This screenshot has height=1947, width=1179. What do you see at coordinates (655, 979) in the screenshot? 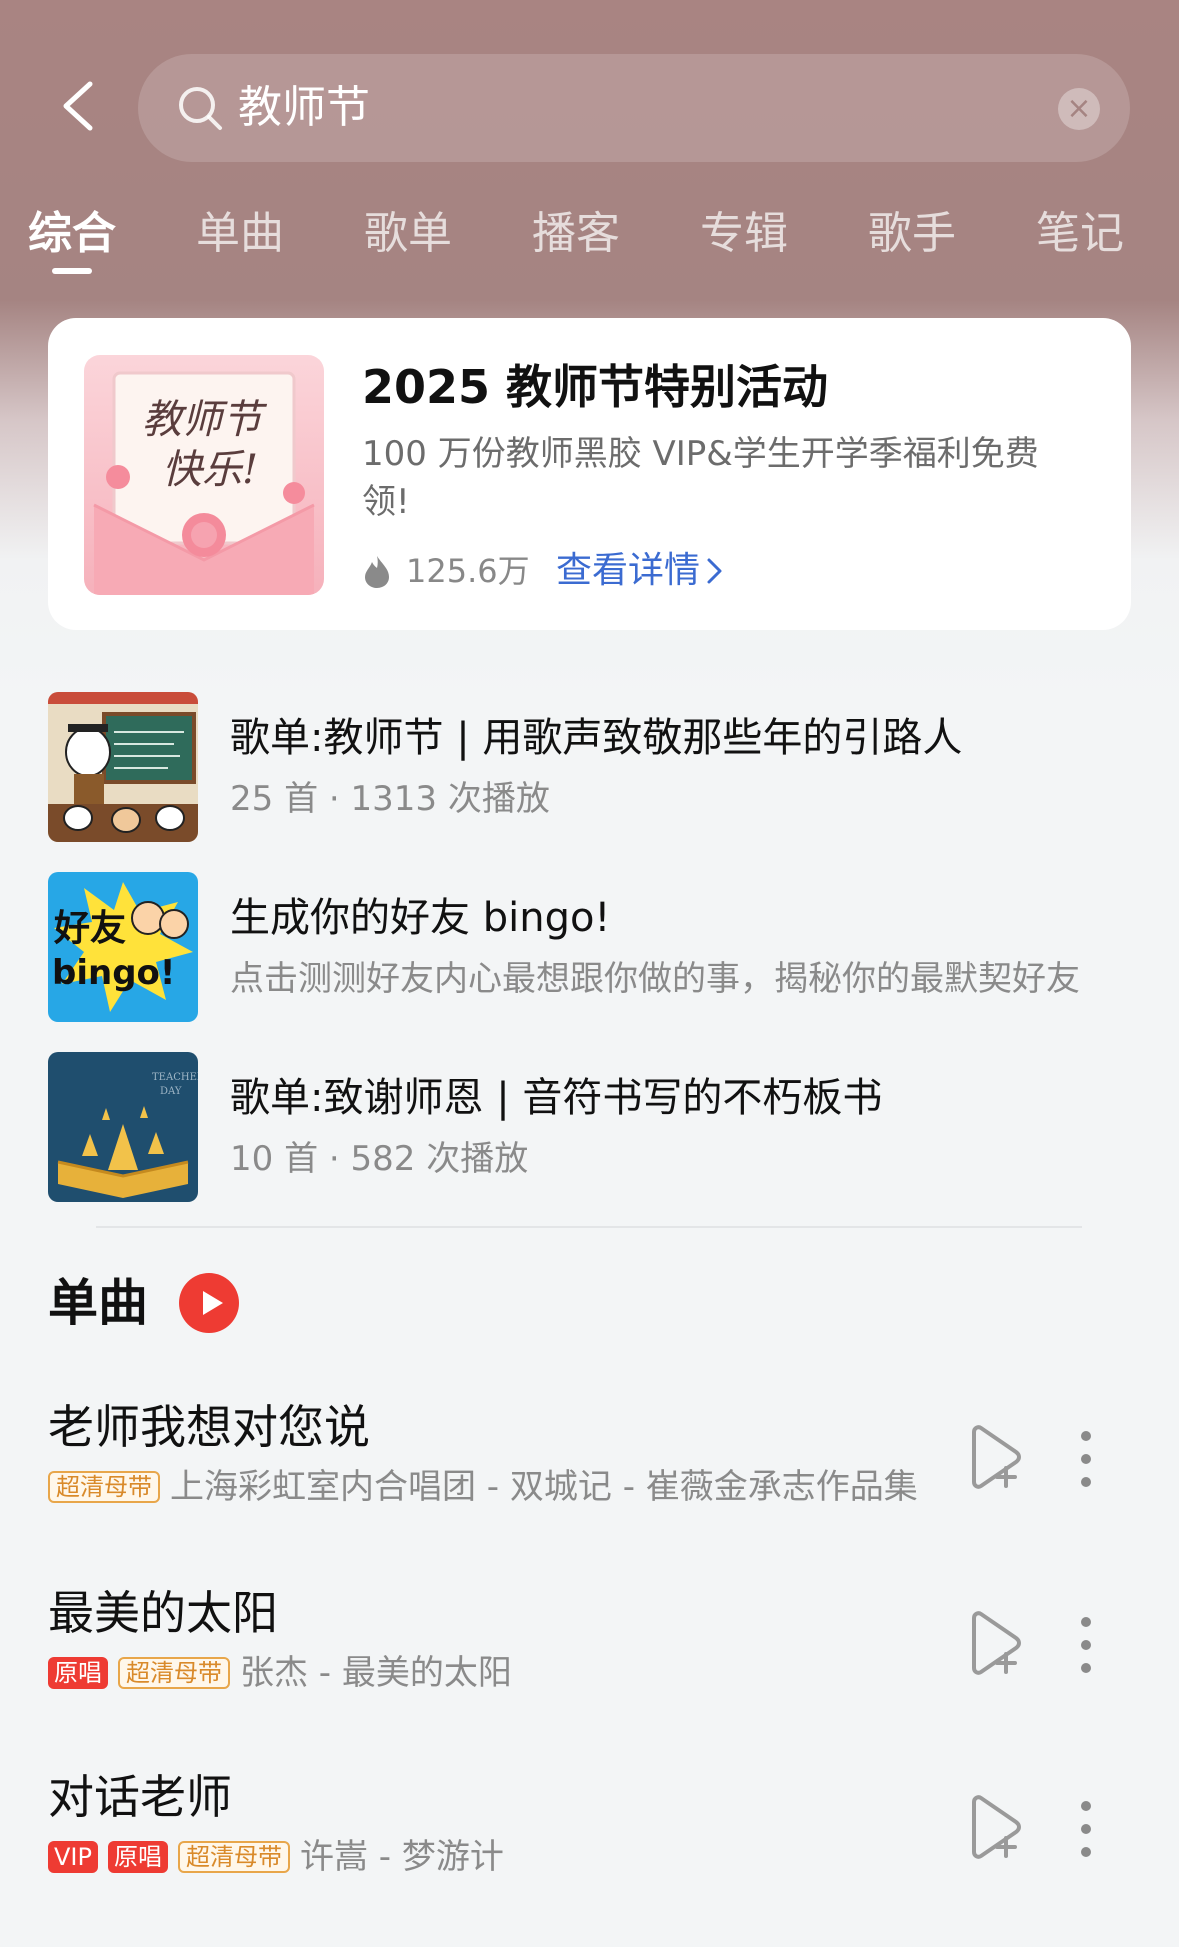
I see `playlist-subtitle: 点击测测好友内心最想跟你做的事，揭秘你的最默契好友` at bounding box center [655, 979].